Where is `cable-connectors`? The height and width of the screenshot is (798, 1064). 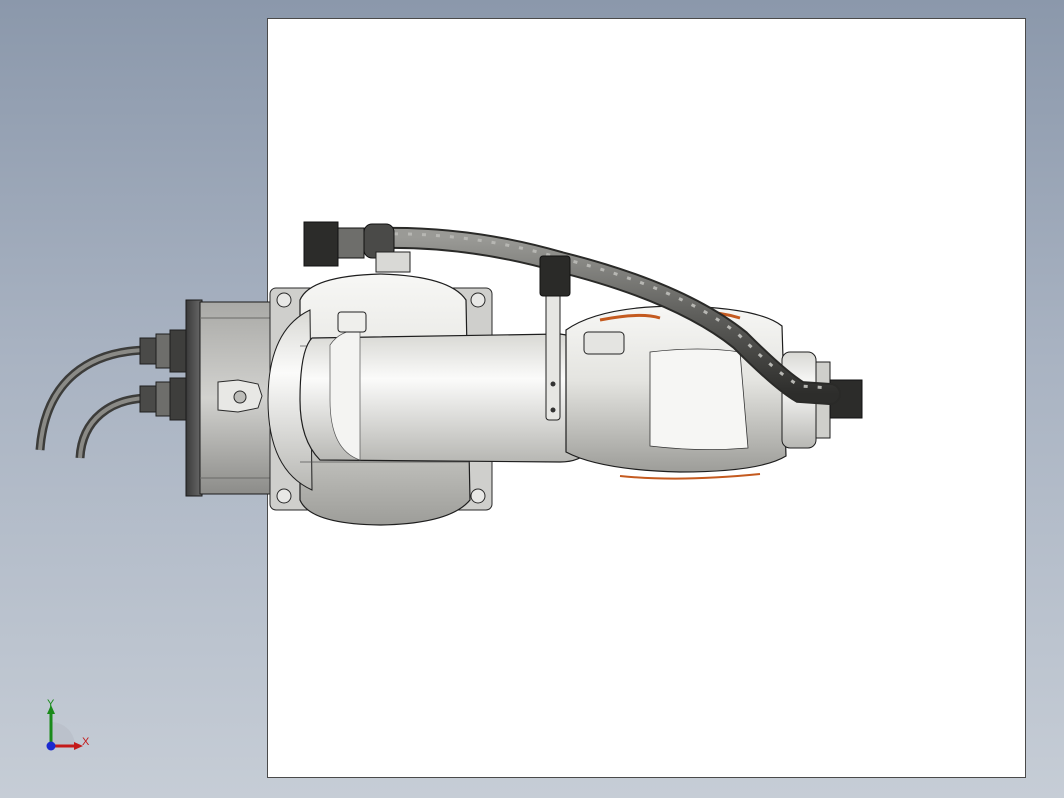
cable-connectors is located at coordinates (163, 375).